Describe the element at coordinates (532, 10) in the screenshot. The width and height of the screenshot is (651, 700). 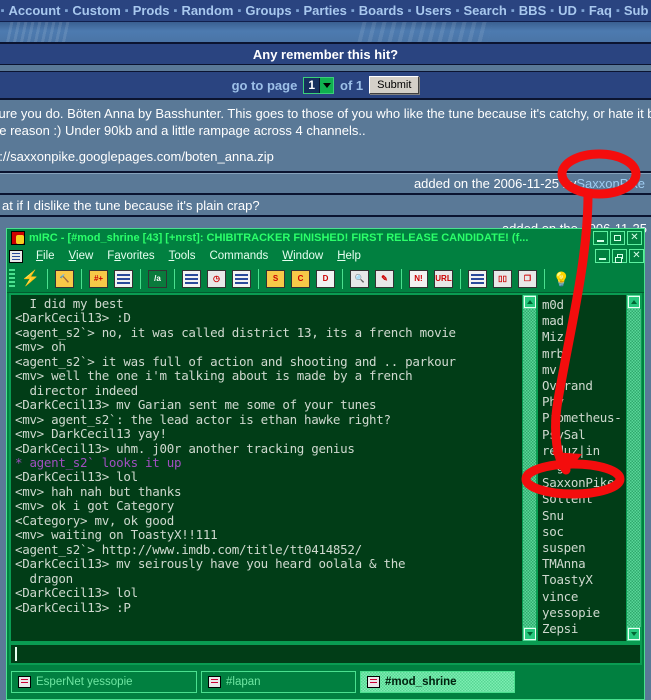
I see `nav-item-bbs: BBS` at that location.